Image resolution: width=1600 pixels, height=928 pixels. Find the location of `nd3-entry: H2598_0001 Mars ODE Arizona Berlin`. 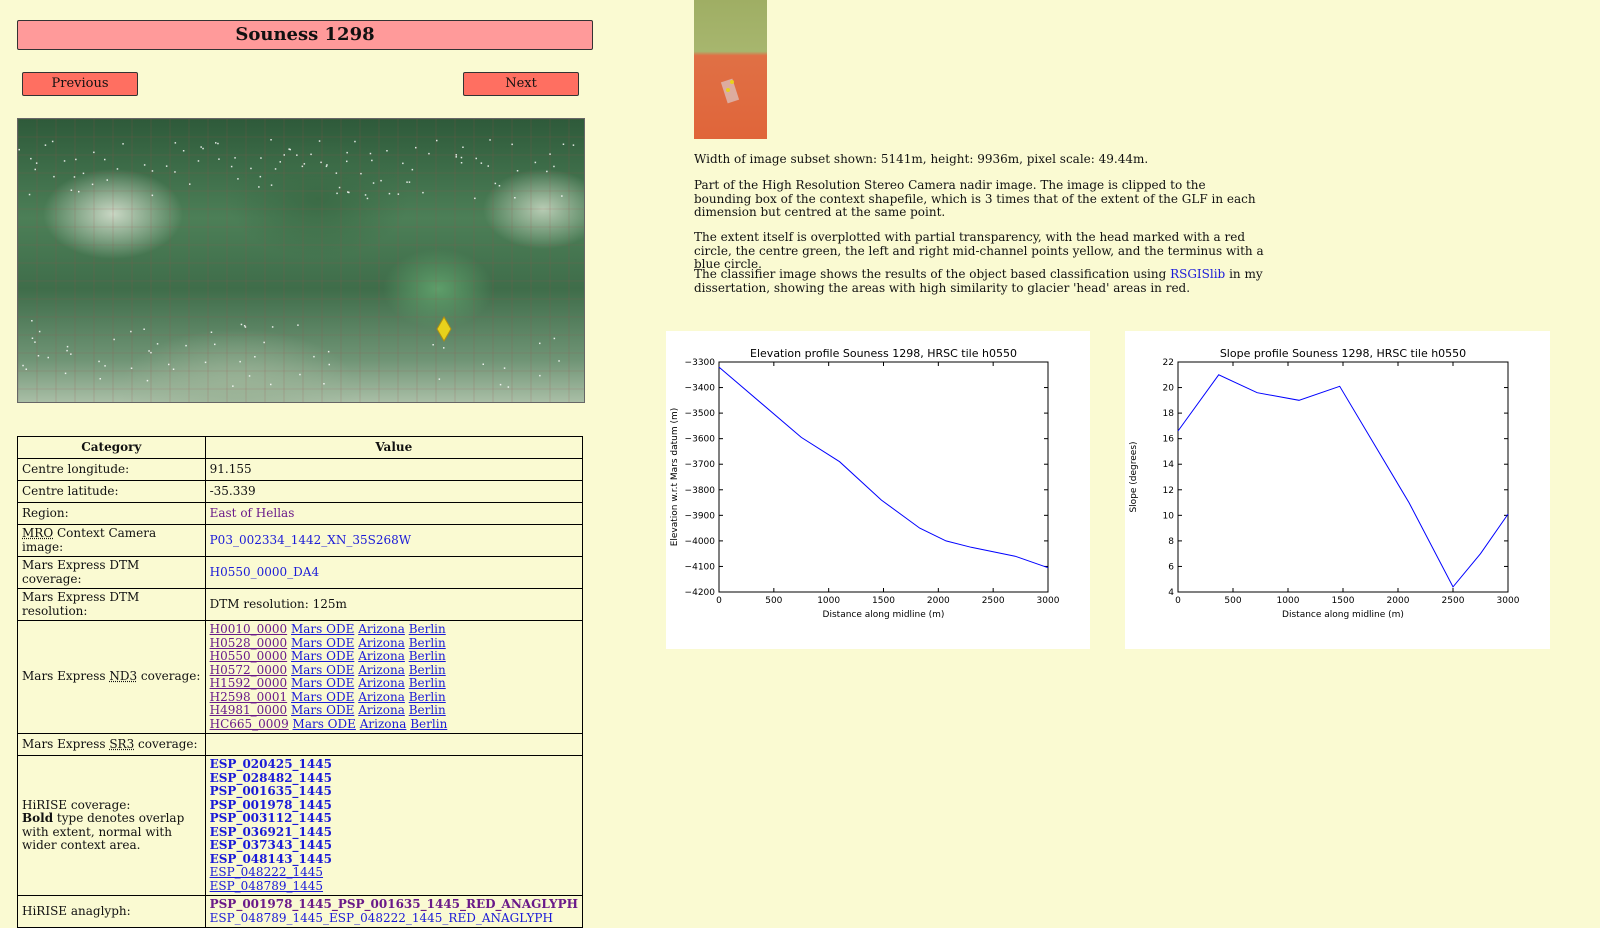

nd3-entry: H2598_0001 Mars ODE Arizona Berlin is located at coordinates (394, 698).